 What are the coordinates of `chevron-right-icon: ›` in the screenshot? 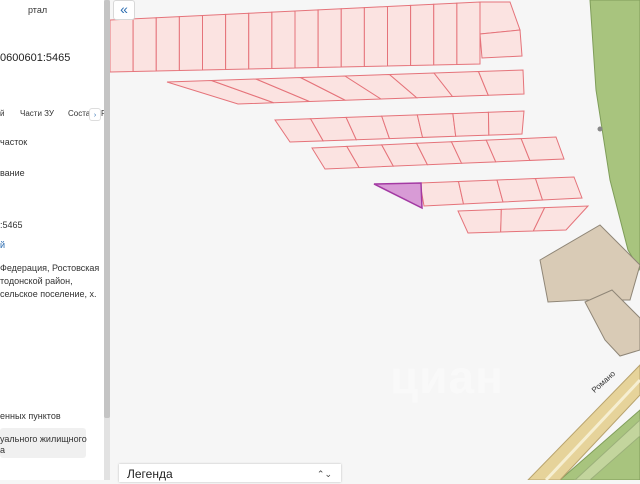 It's located at (95, 115).